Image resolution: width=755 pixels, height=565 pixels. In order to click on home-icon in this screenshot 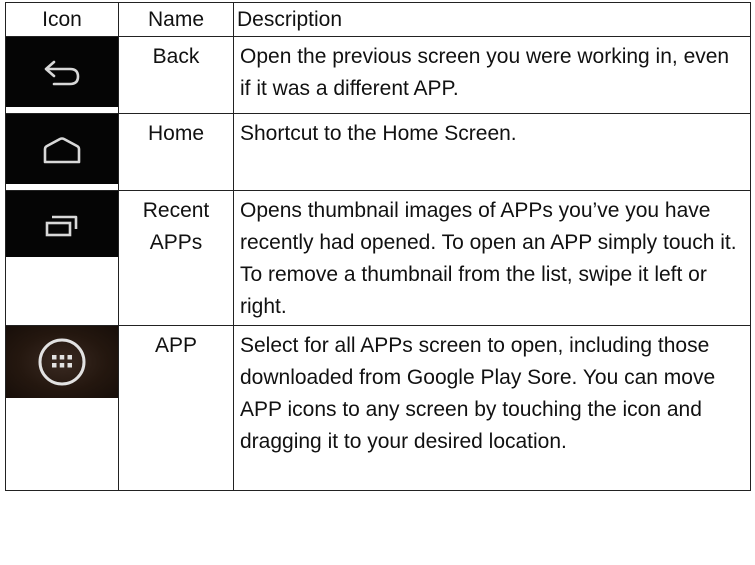, I will do `click(62, 149)`.